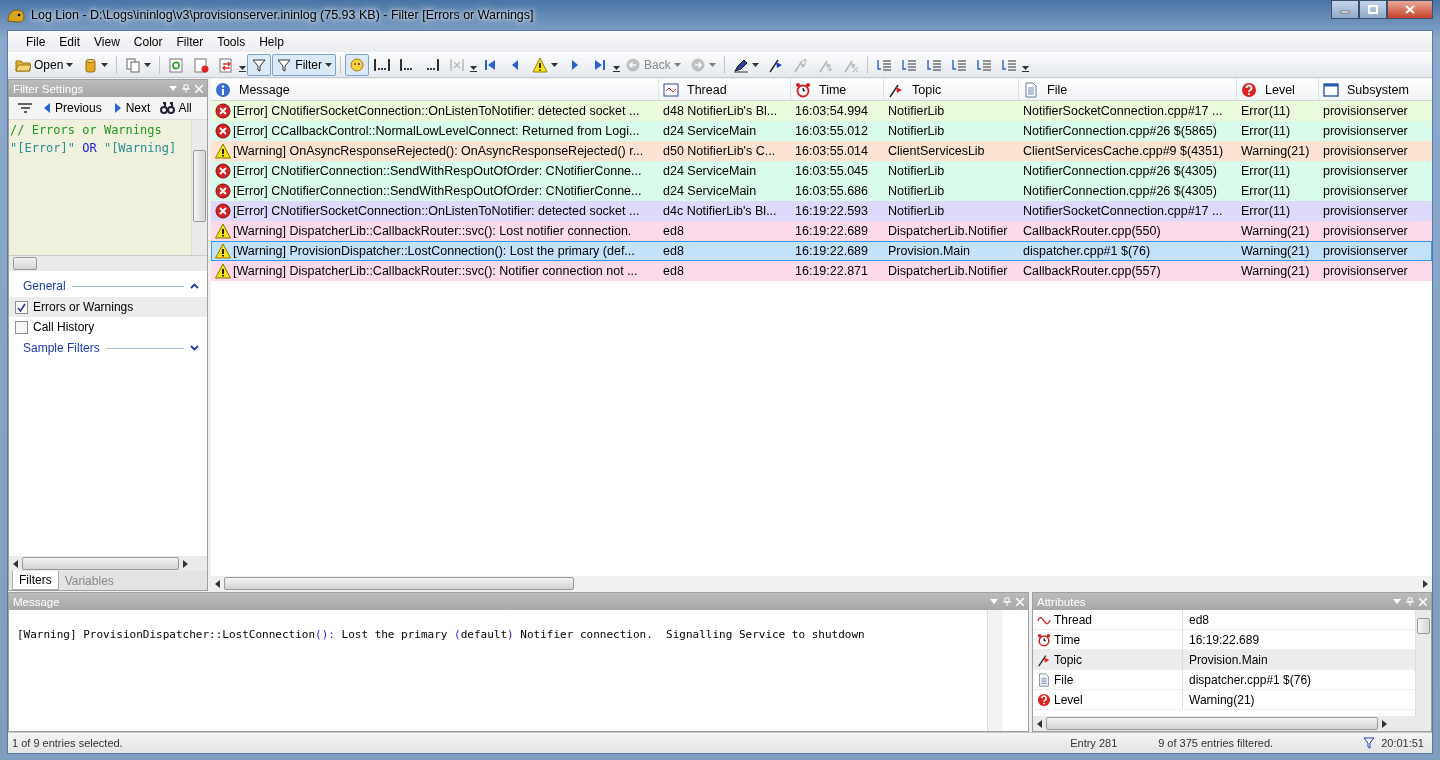  I want to click on minimize-button, so click(1345, 9).